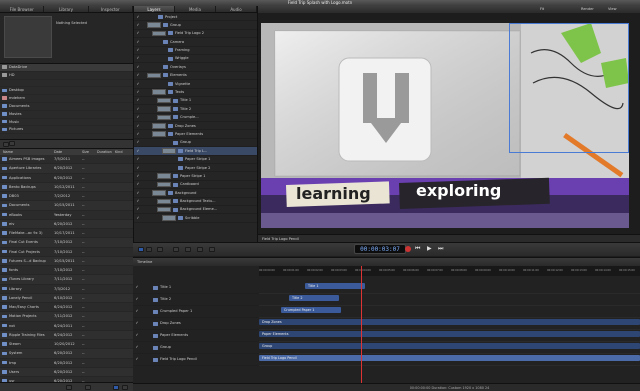 This screenshot has height=391, width=640. Describe the element at coordinates (195, 218) in the screenshot. I see `layer-row: ✓ Scribble` at that location.